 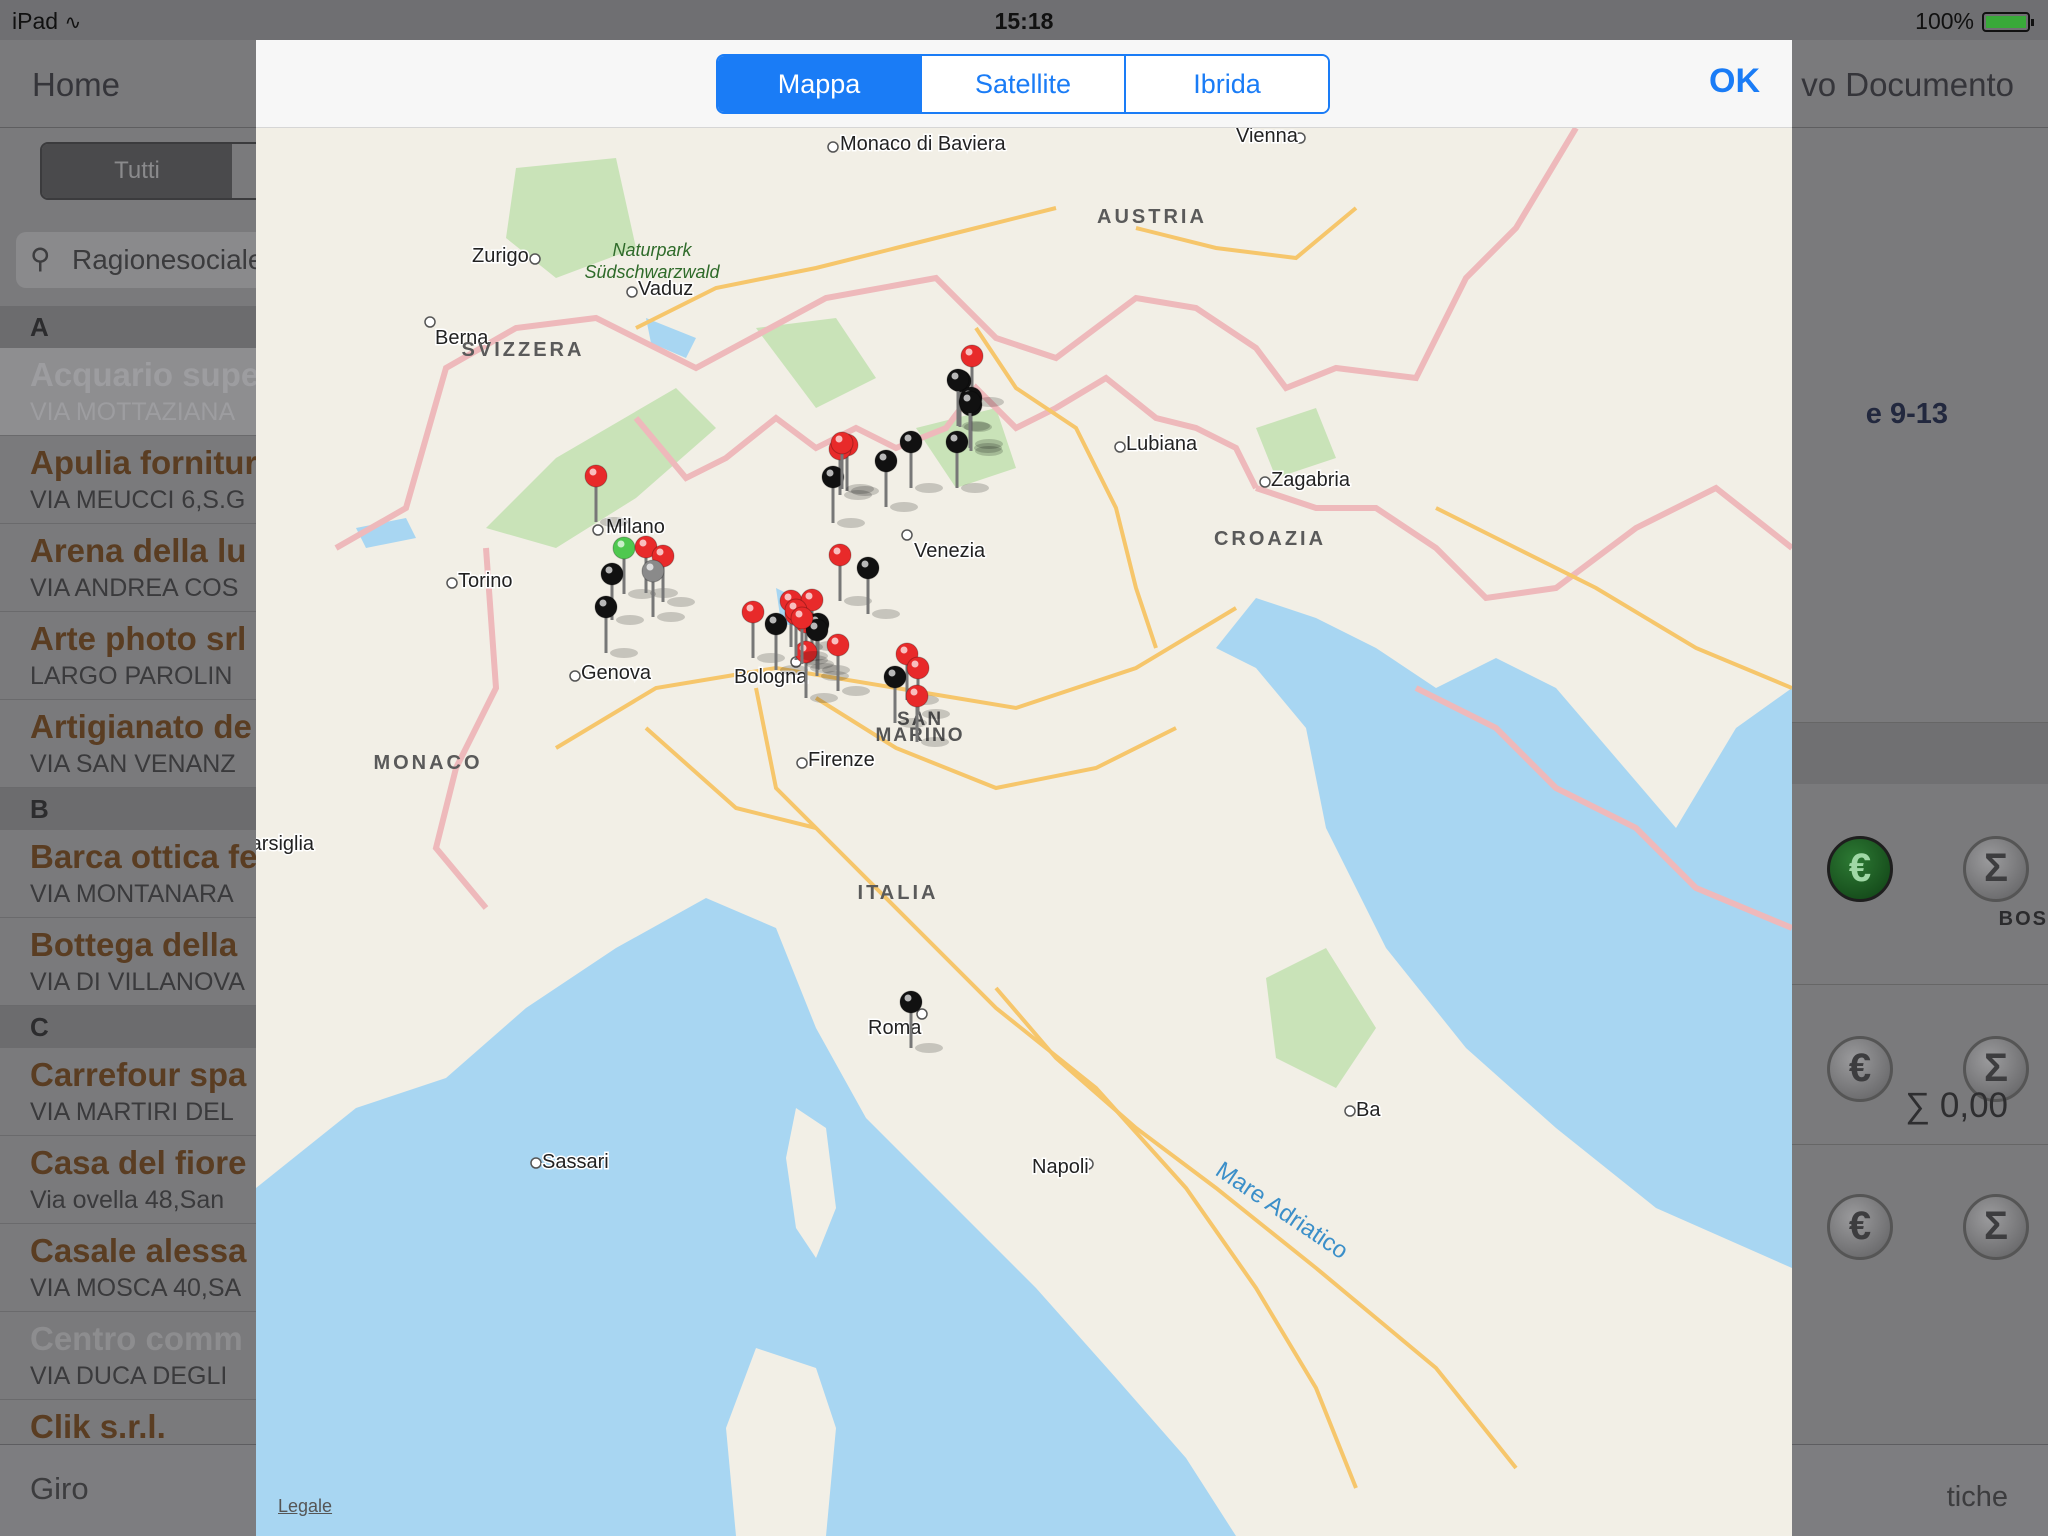 I want to click on city-label: Napoli, so click(x=1060, y=1167).